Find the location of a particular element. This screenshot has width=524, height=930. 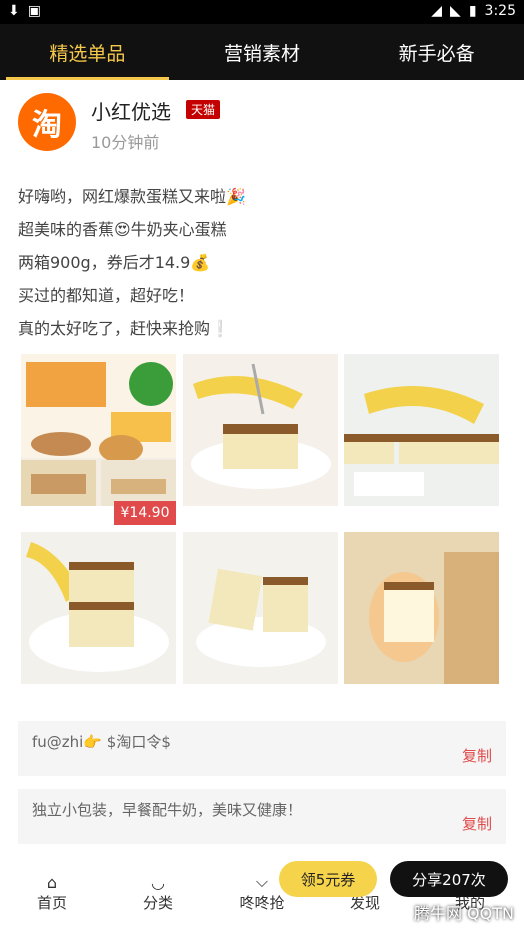

description-line: 好嗨哟，网红爆款蛋糕又来啦🎉 is located at coordinates (132, 196).